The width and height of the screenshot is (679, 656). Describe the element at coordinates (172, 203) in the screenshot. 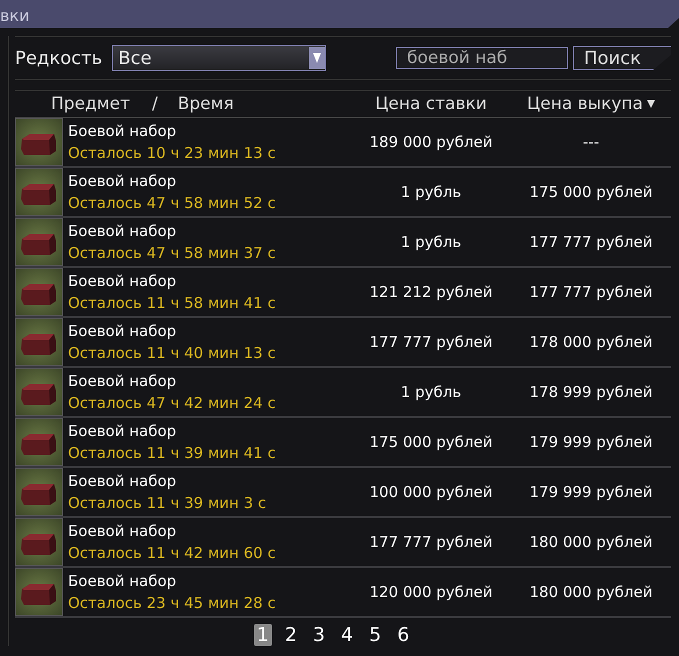

I see `time-left: Осталось 47 ч 58 мин 52 с` at that location.